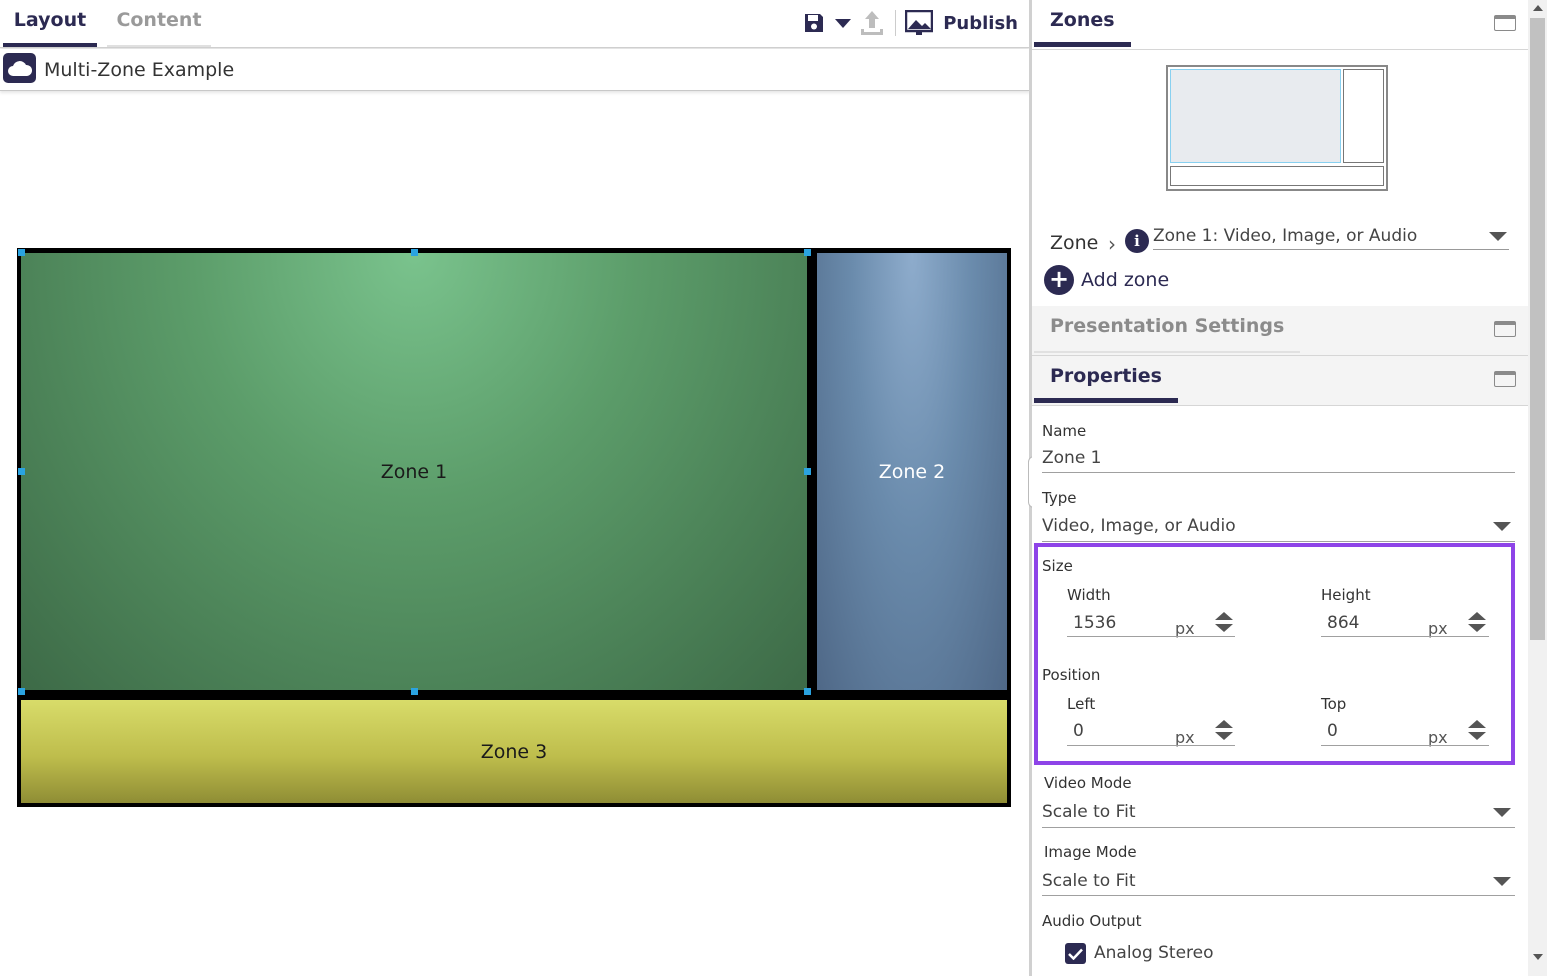 The image size is (1547, 976). What do you see at coordinates (21, 691) in the screenshot?
I see `resize-handle-bl` at bounding box center [21, 691].